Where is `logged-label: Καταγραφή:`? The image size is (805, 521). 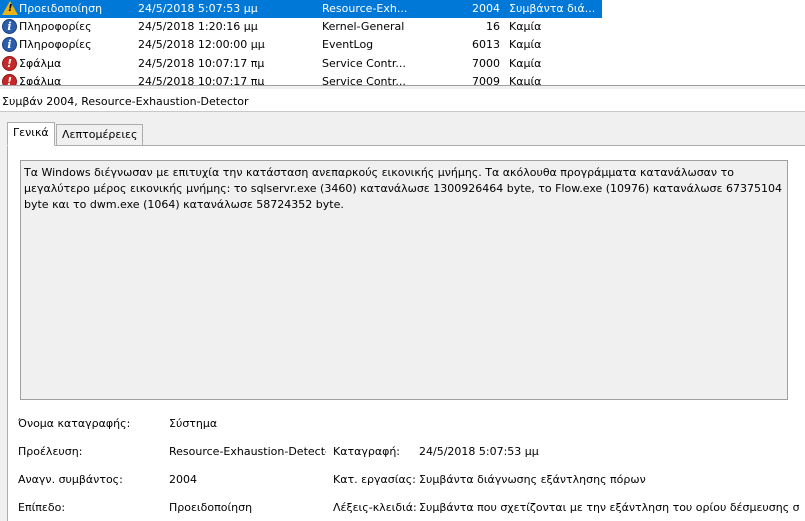
logged-label: Καταγραφή: is located at coordinates (367, 451).